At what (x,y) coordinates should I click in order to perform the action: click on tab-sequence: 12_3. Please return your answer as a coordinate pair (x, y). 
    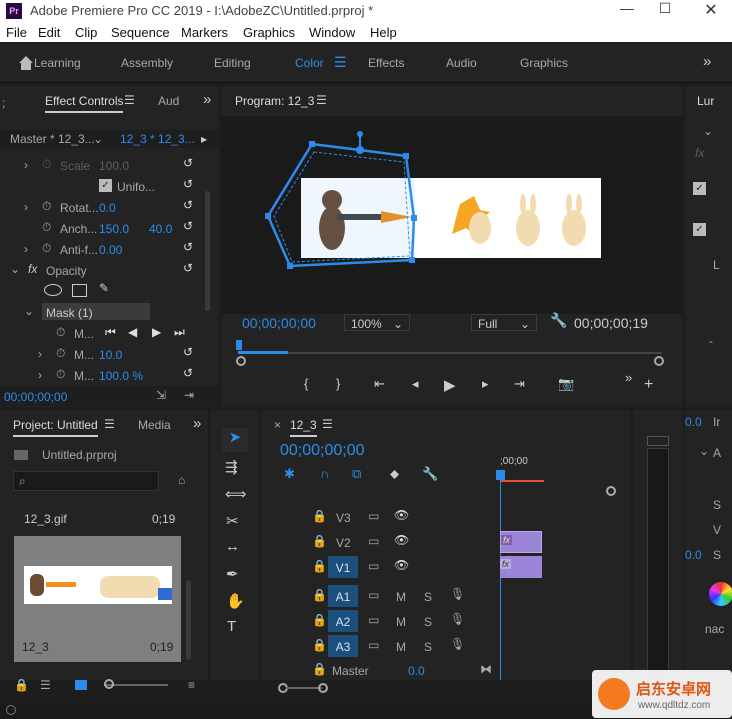
    Looking at the image, I should click on (303, 427).